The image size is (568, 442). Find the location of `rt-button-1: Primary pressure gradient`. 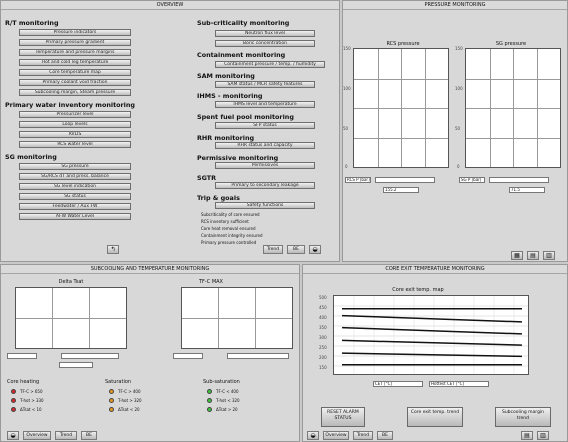

rt-button-1: Primary pressure gradient is located at coordinates (75, 42).